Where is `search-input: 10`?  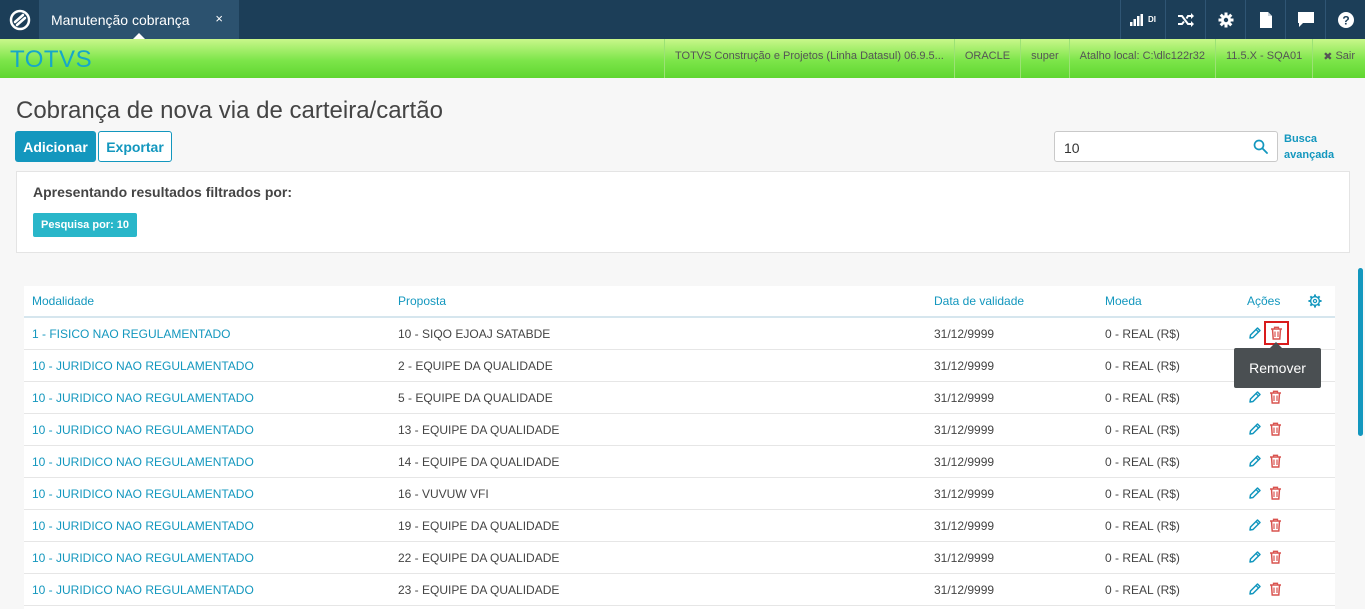 search-input: 10 is located at coordinates (1166, 146).